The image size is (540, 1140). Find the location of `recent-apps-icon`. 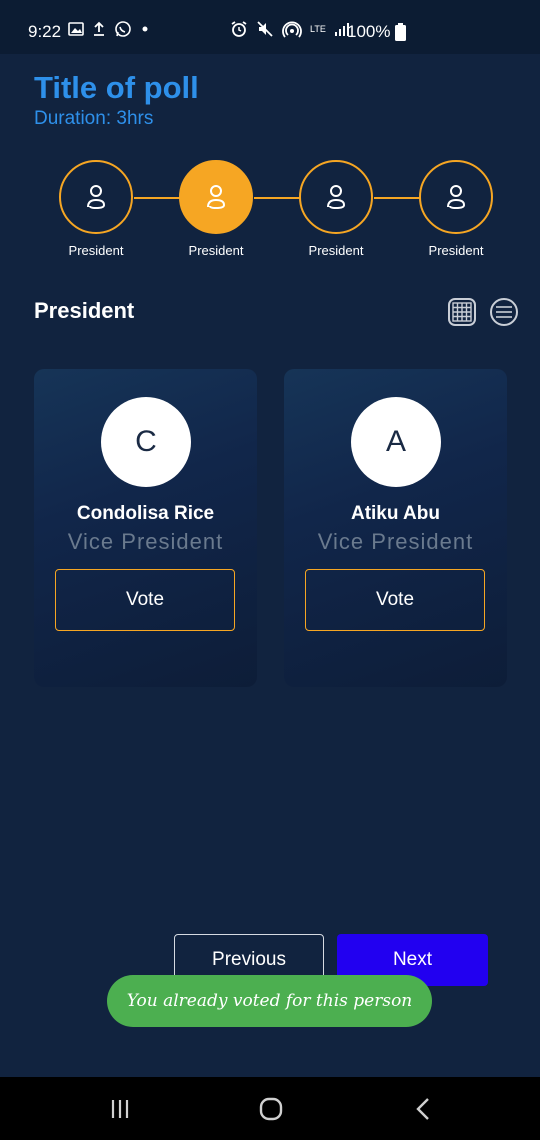

recent-apps-icon is located at coordinates (120, 1109).